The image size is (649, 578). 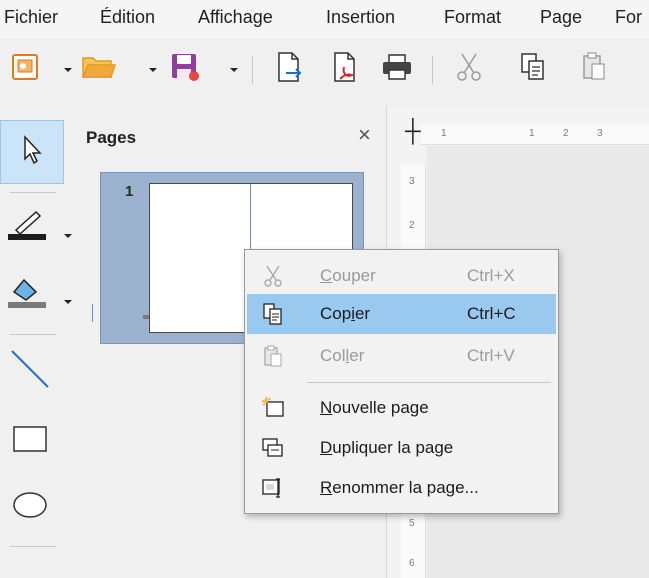 I want to click on menu-item-label: Nouvelle page, so click(x=374, y=407).